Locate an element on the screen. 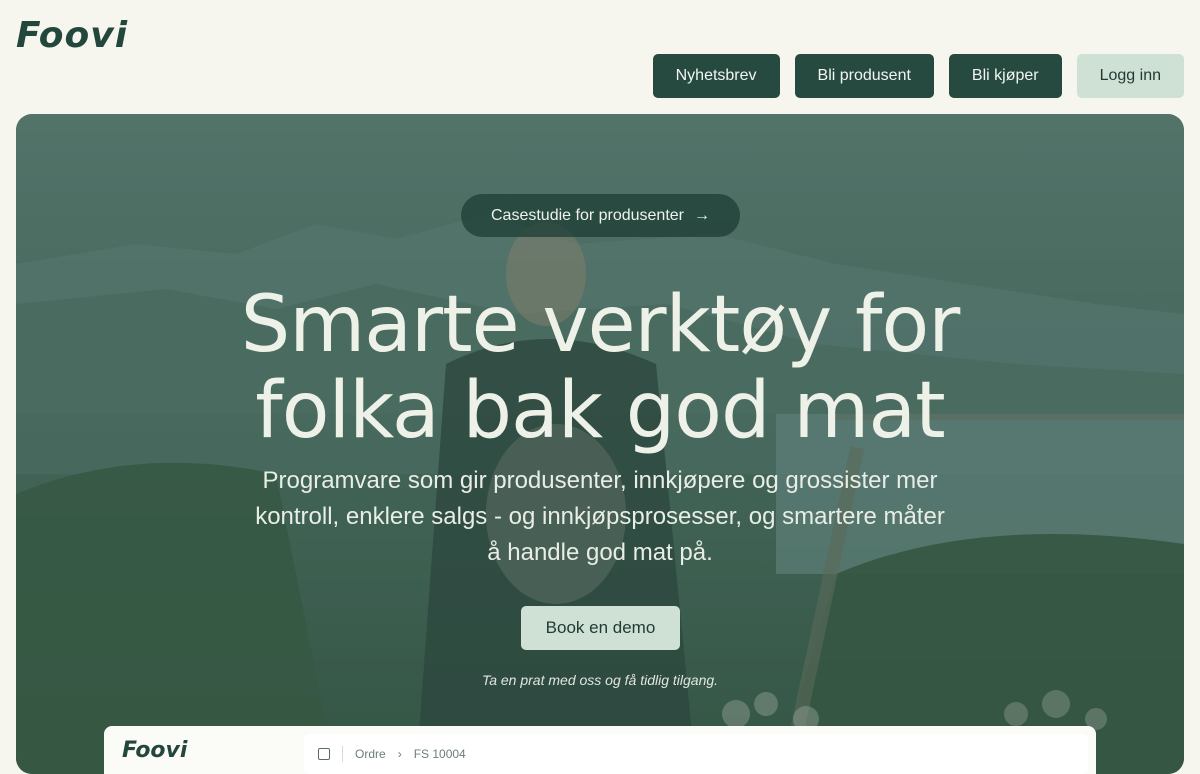 The image size is (1200, 774). newsletter-button: Nyhetsbrev is located at coordinates (716, 76).